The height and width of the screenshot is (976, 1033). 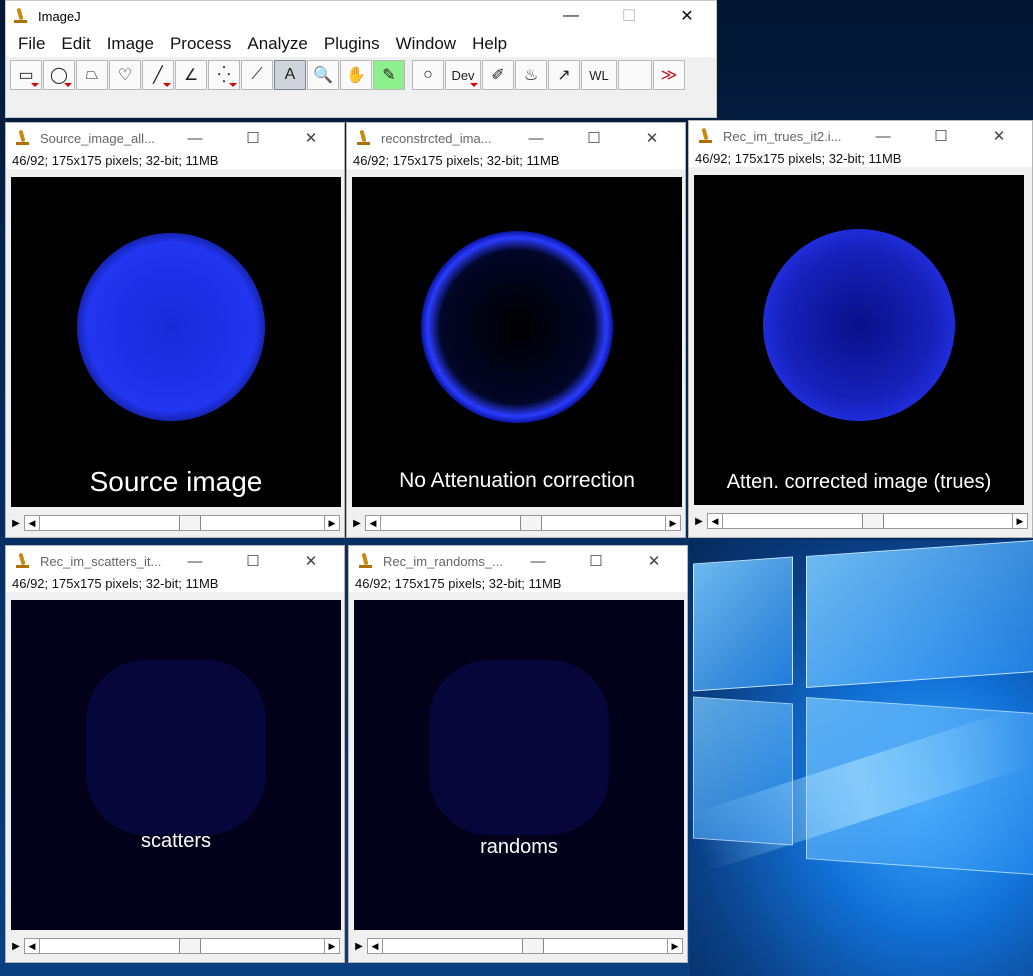 I want to click on flood-fill-tool: ♨, so click(x=531, y=75).